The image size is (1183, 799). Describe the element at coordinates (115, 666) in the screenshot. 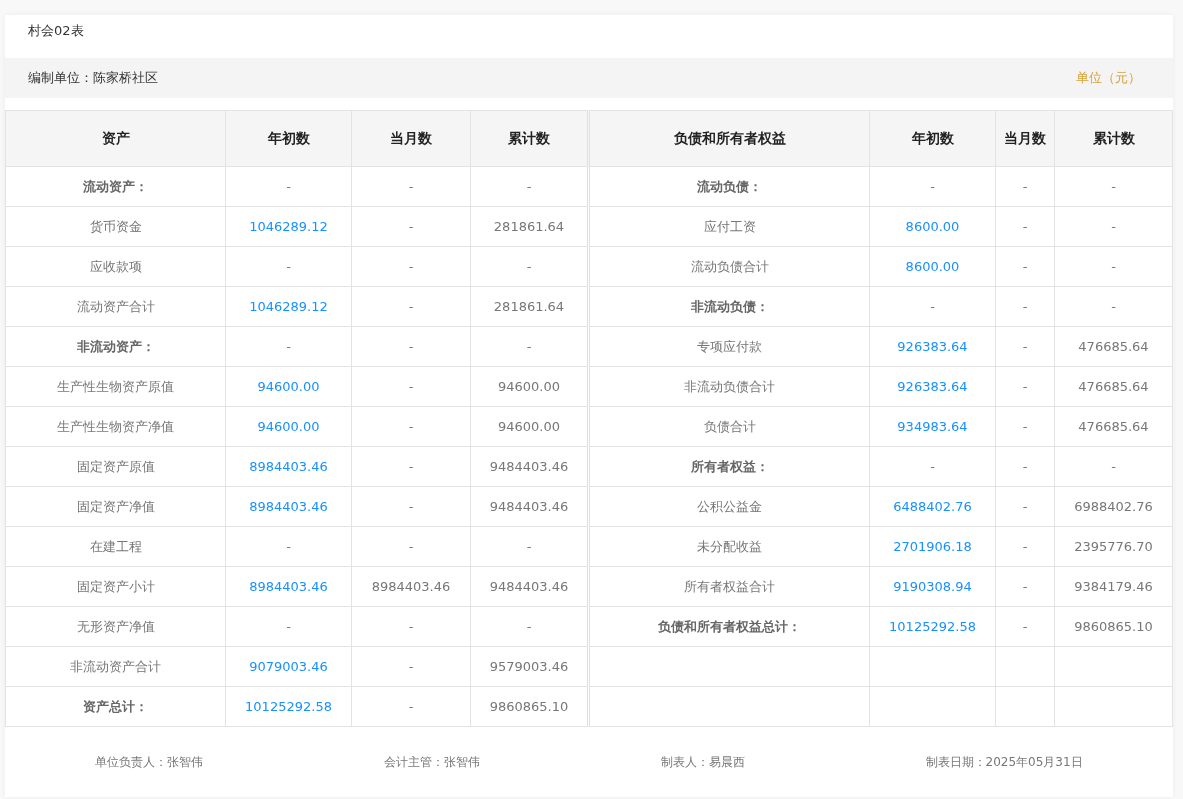

I see `item-label: 非流动资产合计` at that location.